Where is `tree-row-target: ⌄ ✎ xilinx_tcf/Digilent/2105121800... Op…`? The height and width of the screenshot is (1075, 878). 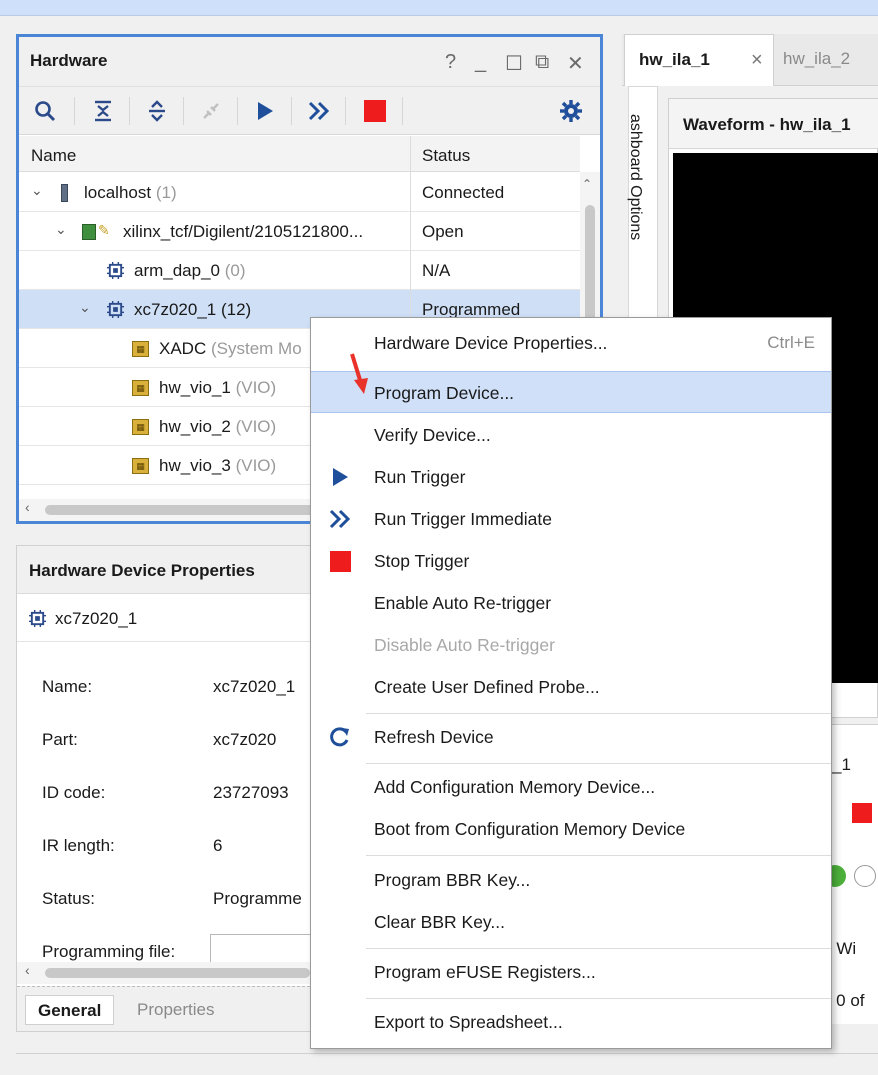
tree-row-target: ⌄ ✎ xilinx_tcf/Digilent/2105121800... Op… is located at coordinates (299, 231).